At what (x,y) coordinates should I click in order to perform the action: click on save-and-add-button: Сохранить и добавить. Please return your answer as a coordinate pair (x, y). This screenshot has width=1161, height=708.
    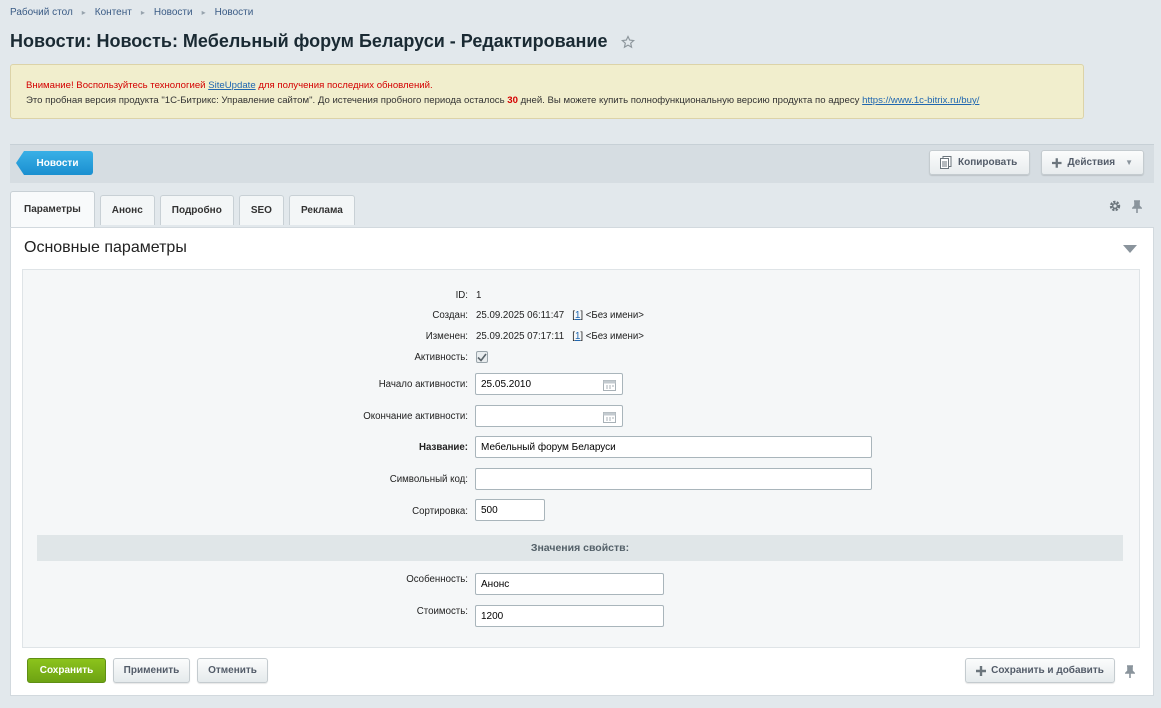
    Looking at the image, I should click on (1040, 670).